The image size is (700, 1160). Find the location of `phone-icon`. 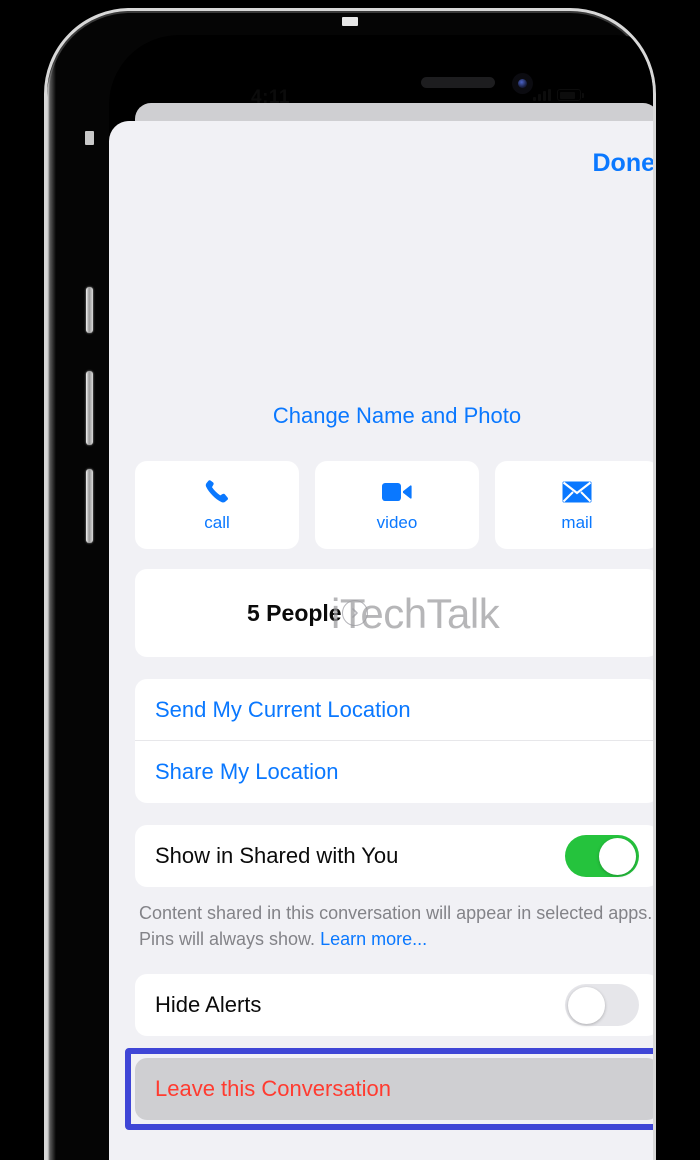

phone-icon is located at coordinates (217, 492).